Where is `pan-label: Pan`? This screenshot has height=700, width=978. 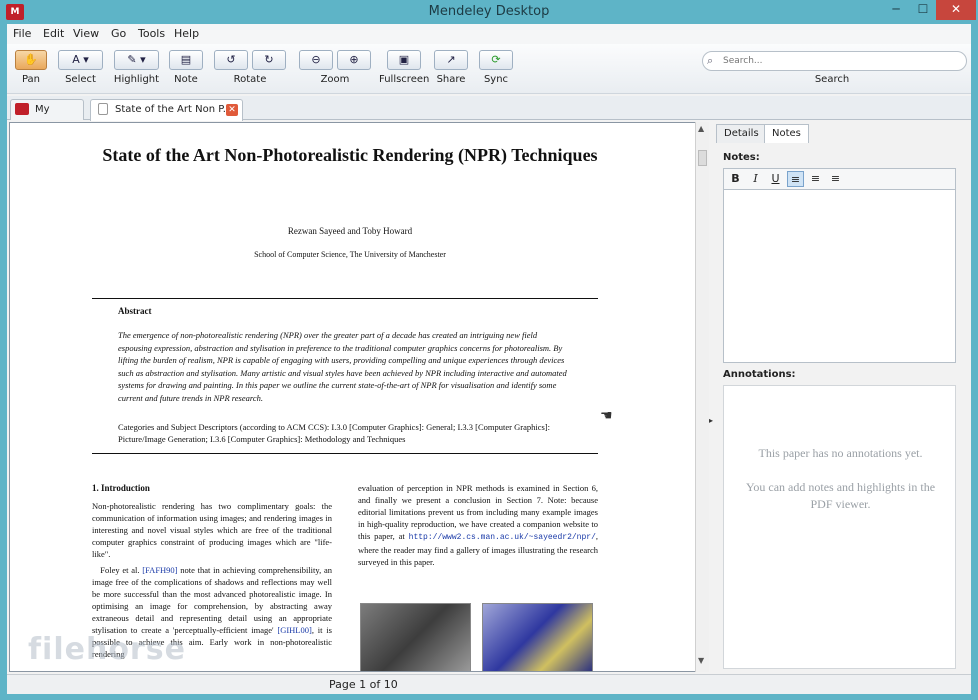
pan-label: Pan is located at coordinates (31, 79).